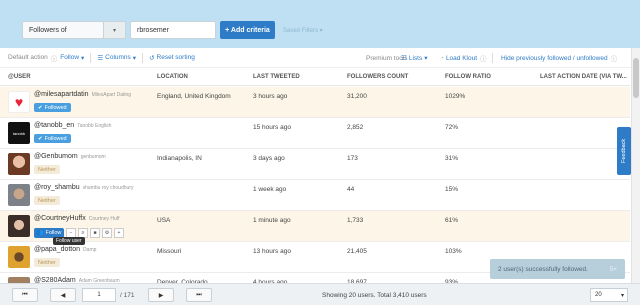 This screenshot has width=640, height=305. What do you see at coordinates (272, 220) in the screenshot?
I see `last-tweeted-cell: 1 minute ago` at bounding box center [272, 220].